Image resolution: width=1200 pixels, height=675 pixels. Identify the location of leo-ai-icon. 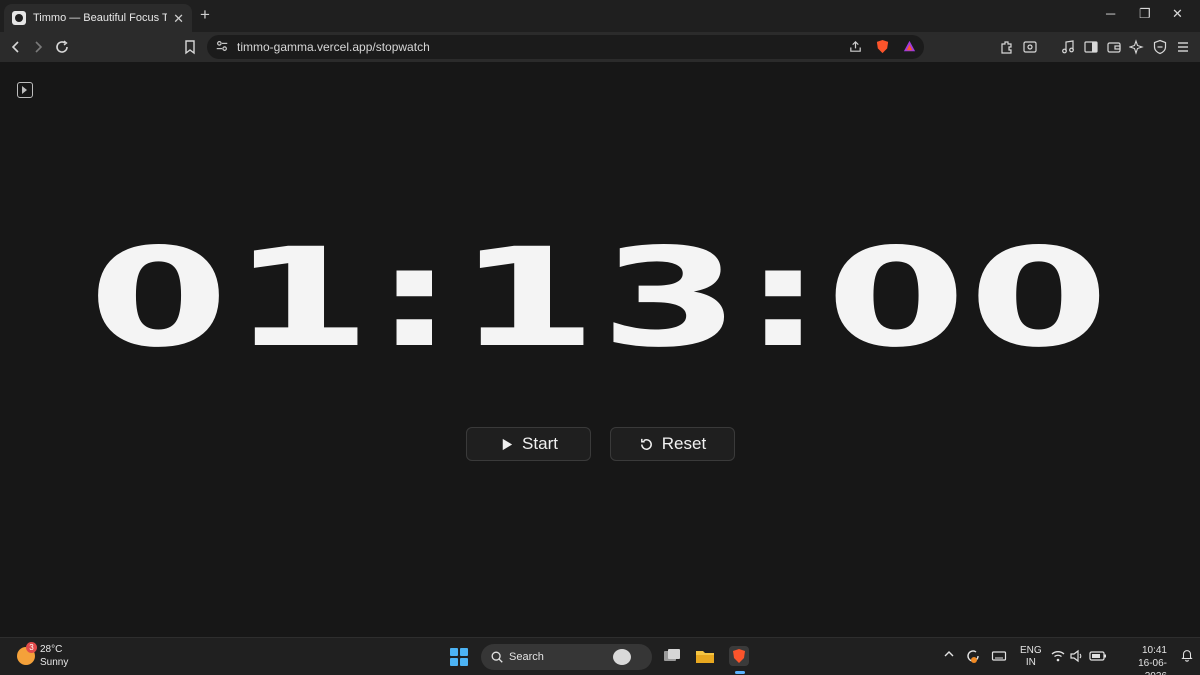
(1137, 47).